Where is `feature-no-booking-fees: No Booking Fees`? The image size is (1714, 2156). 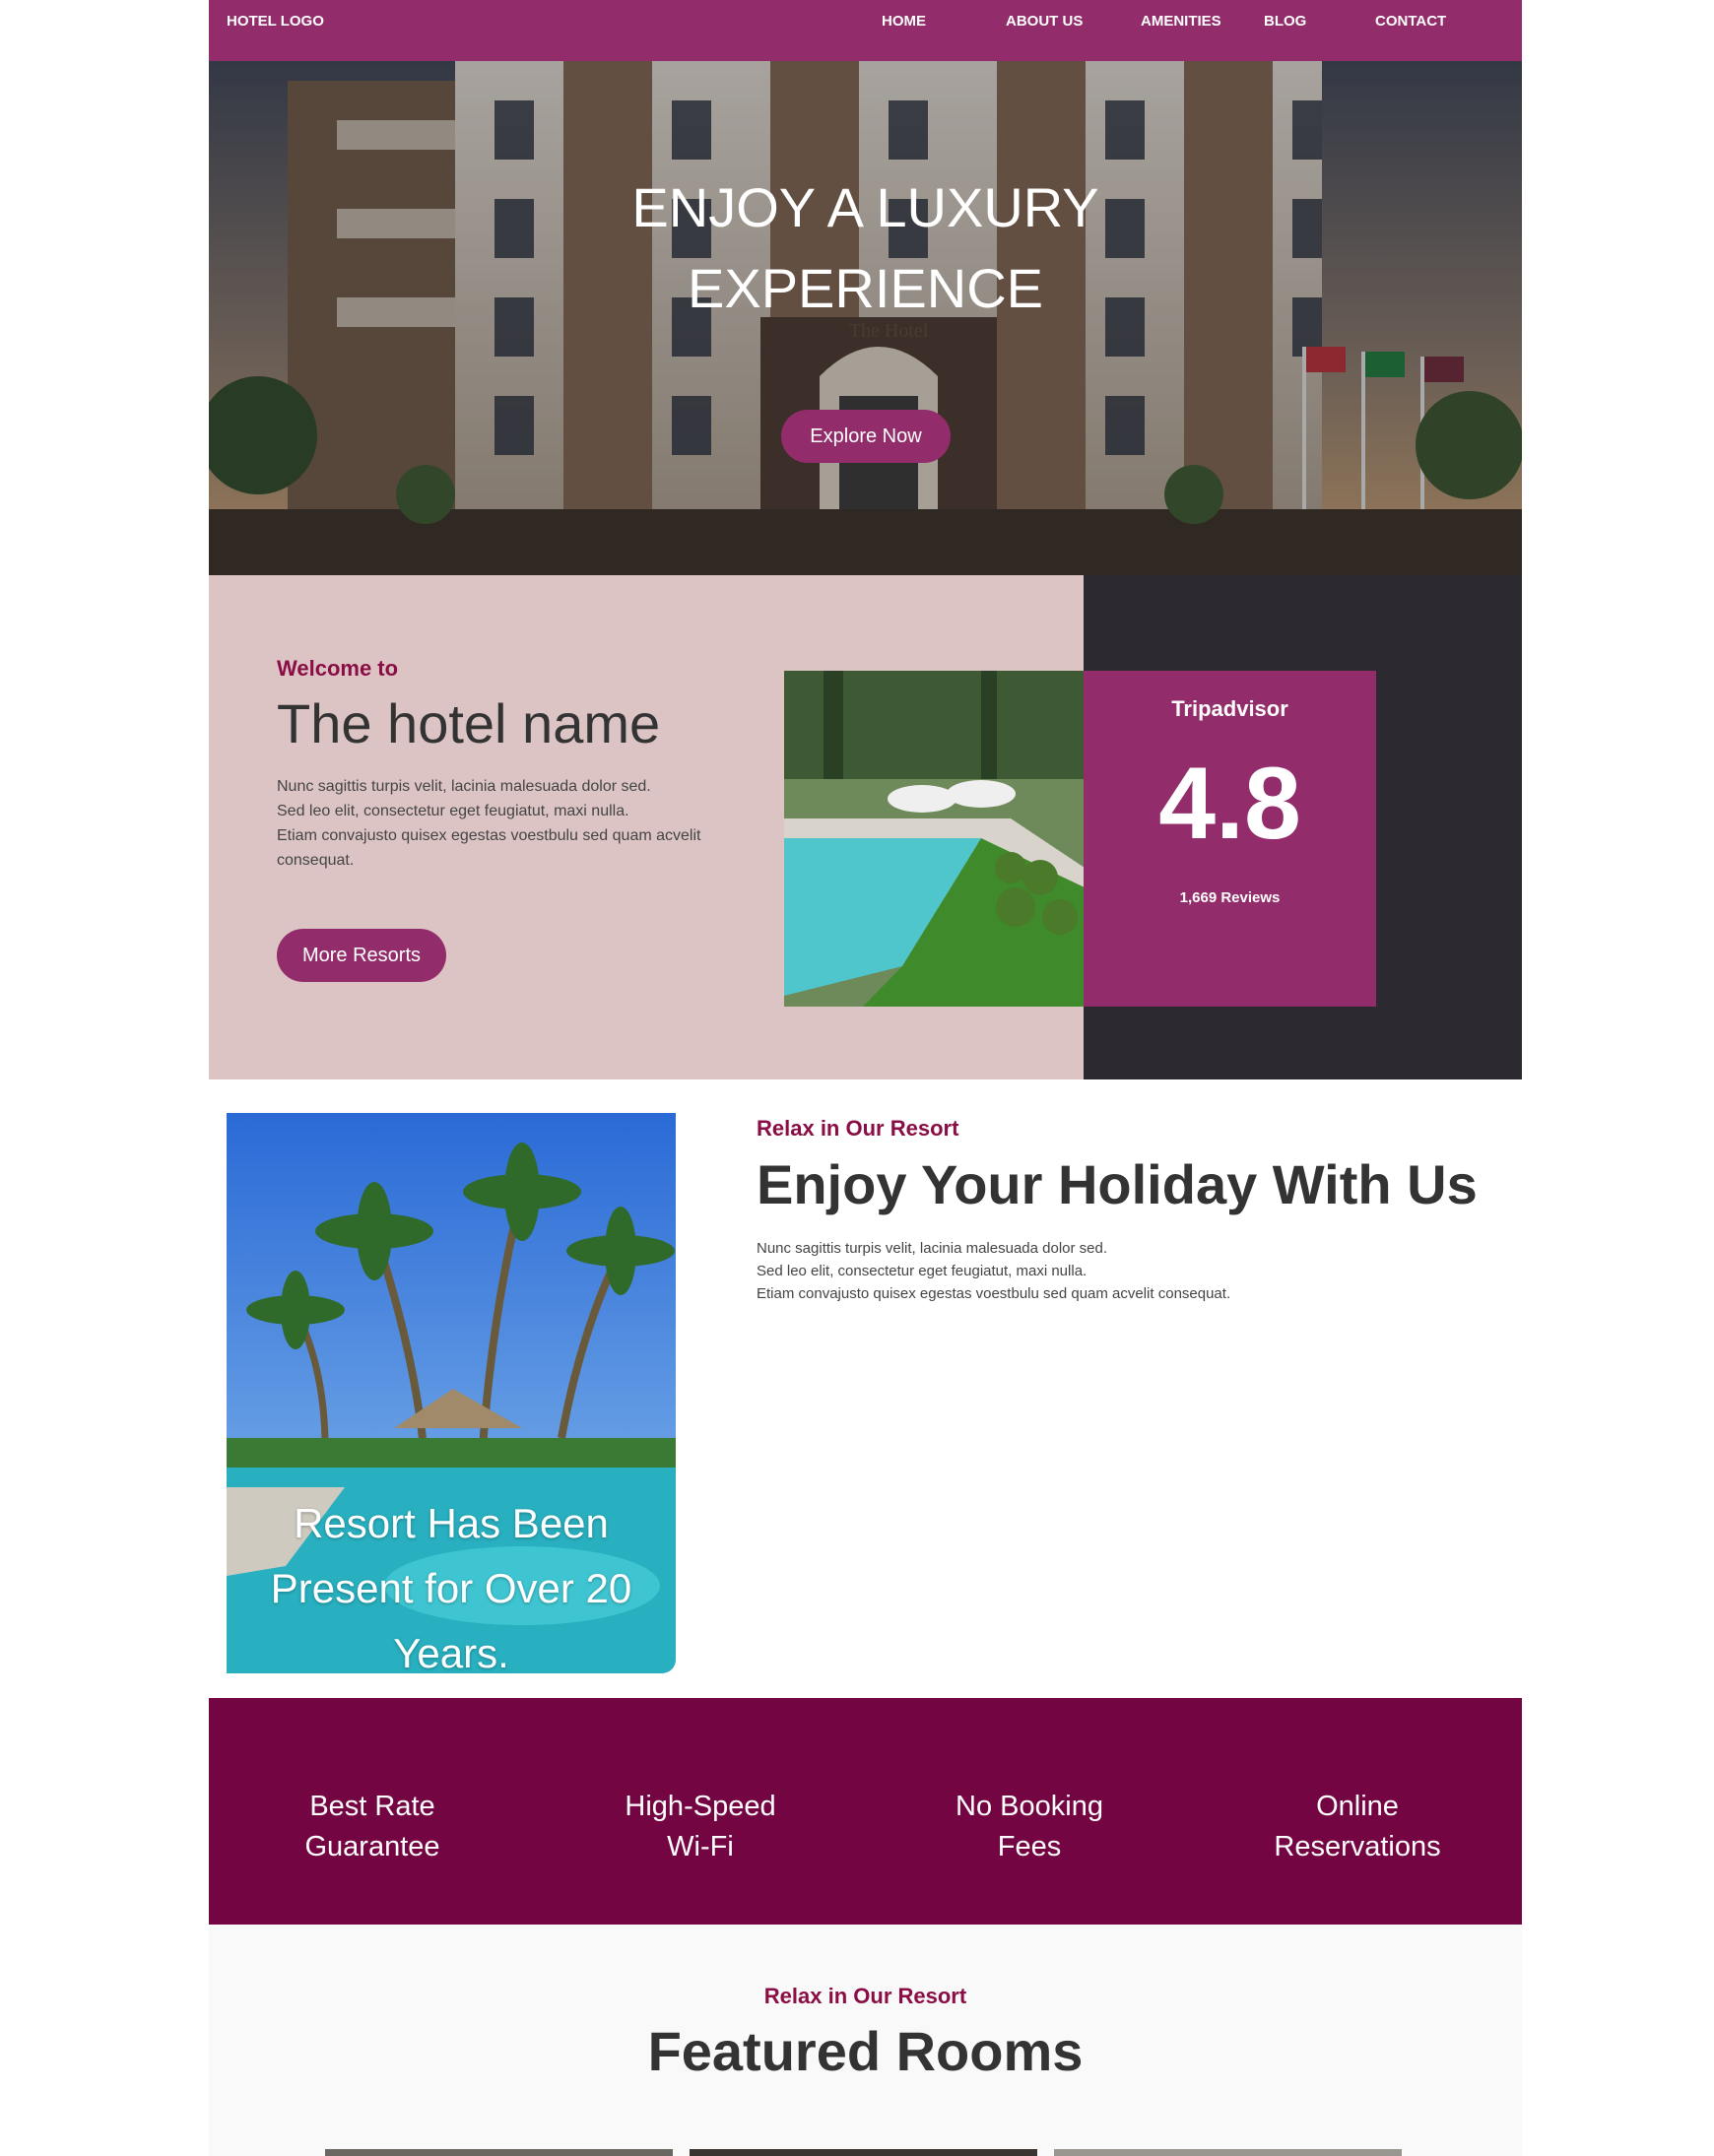 feature-no-booking-fees: No Booking Fees is located at coordinates (1029, 1827).